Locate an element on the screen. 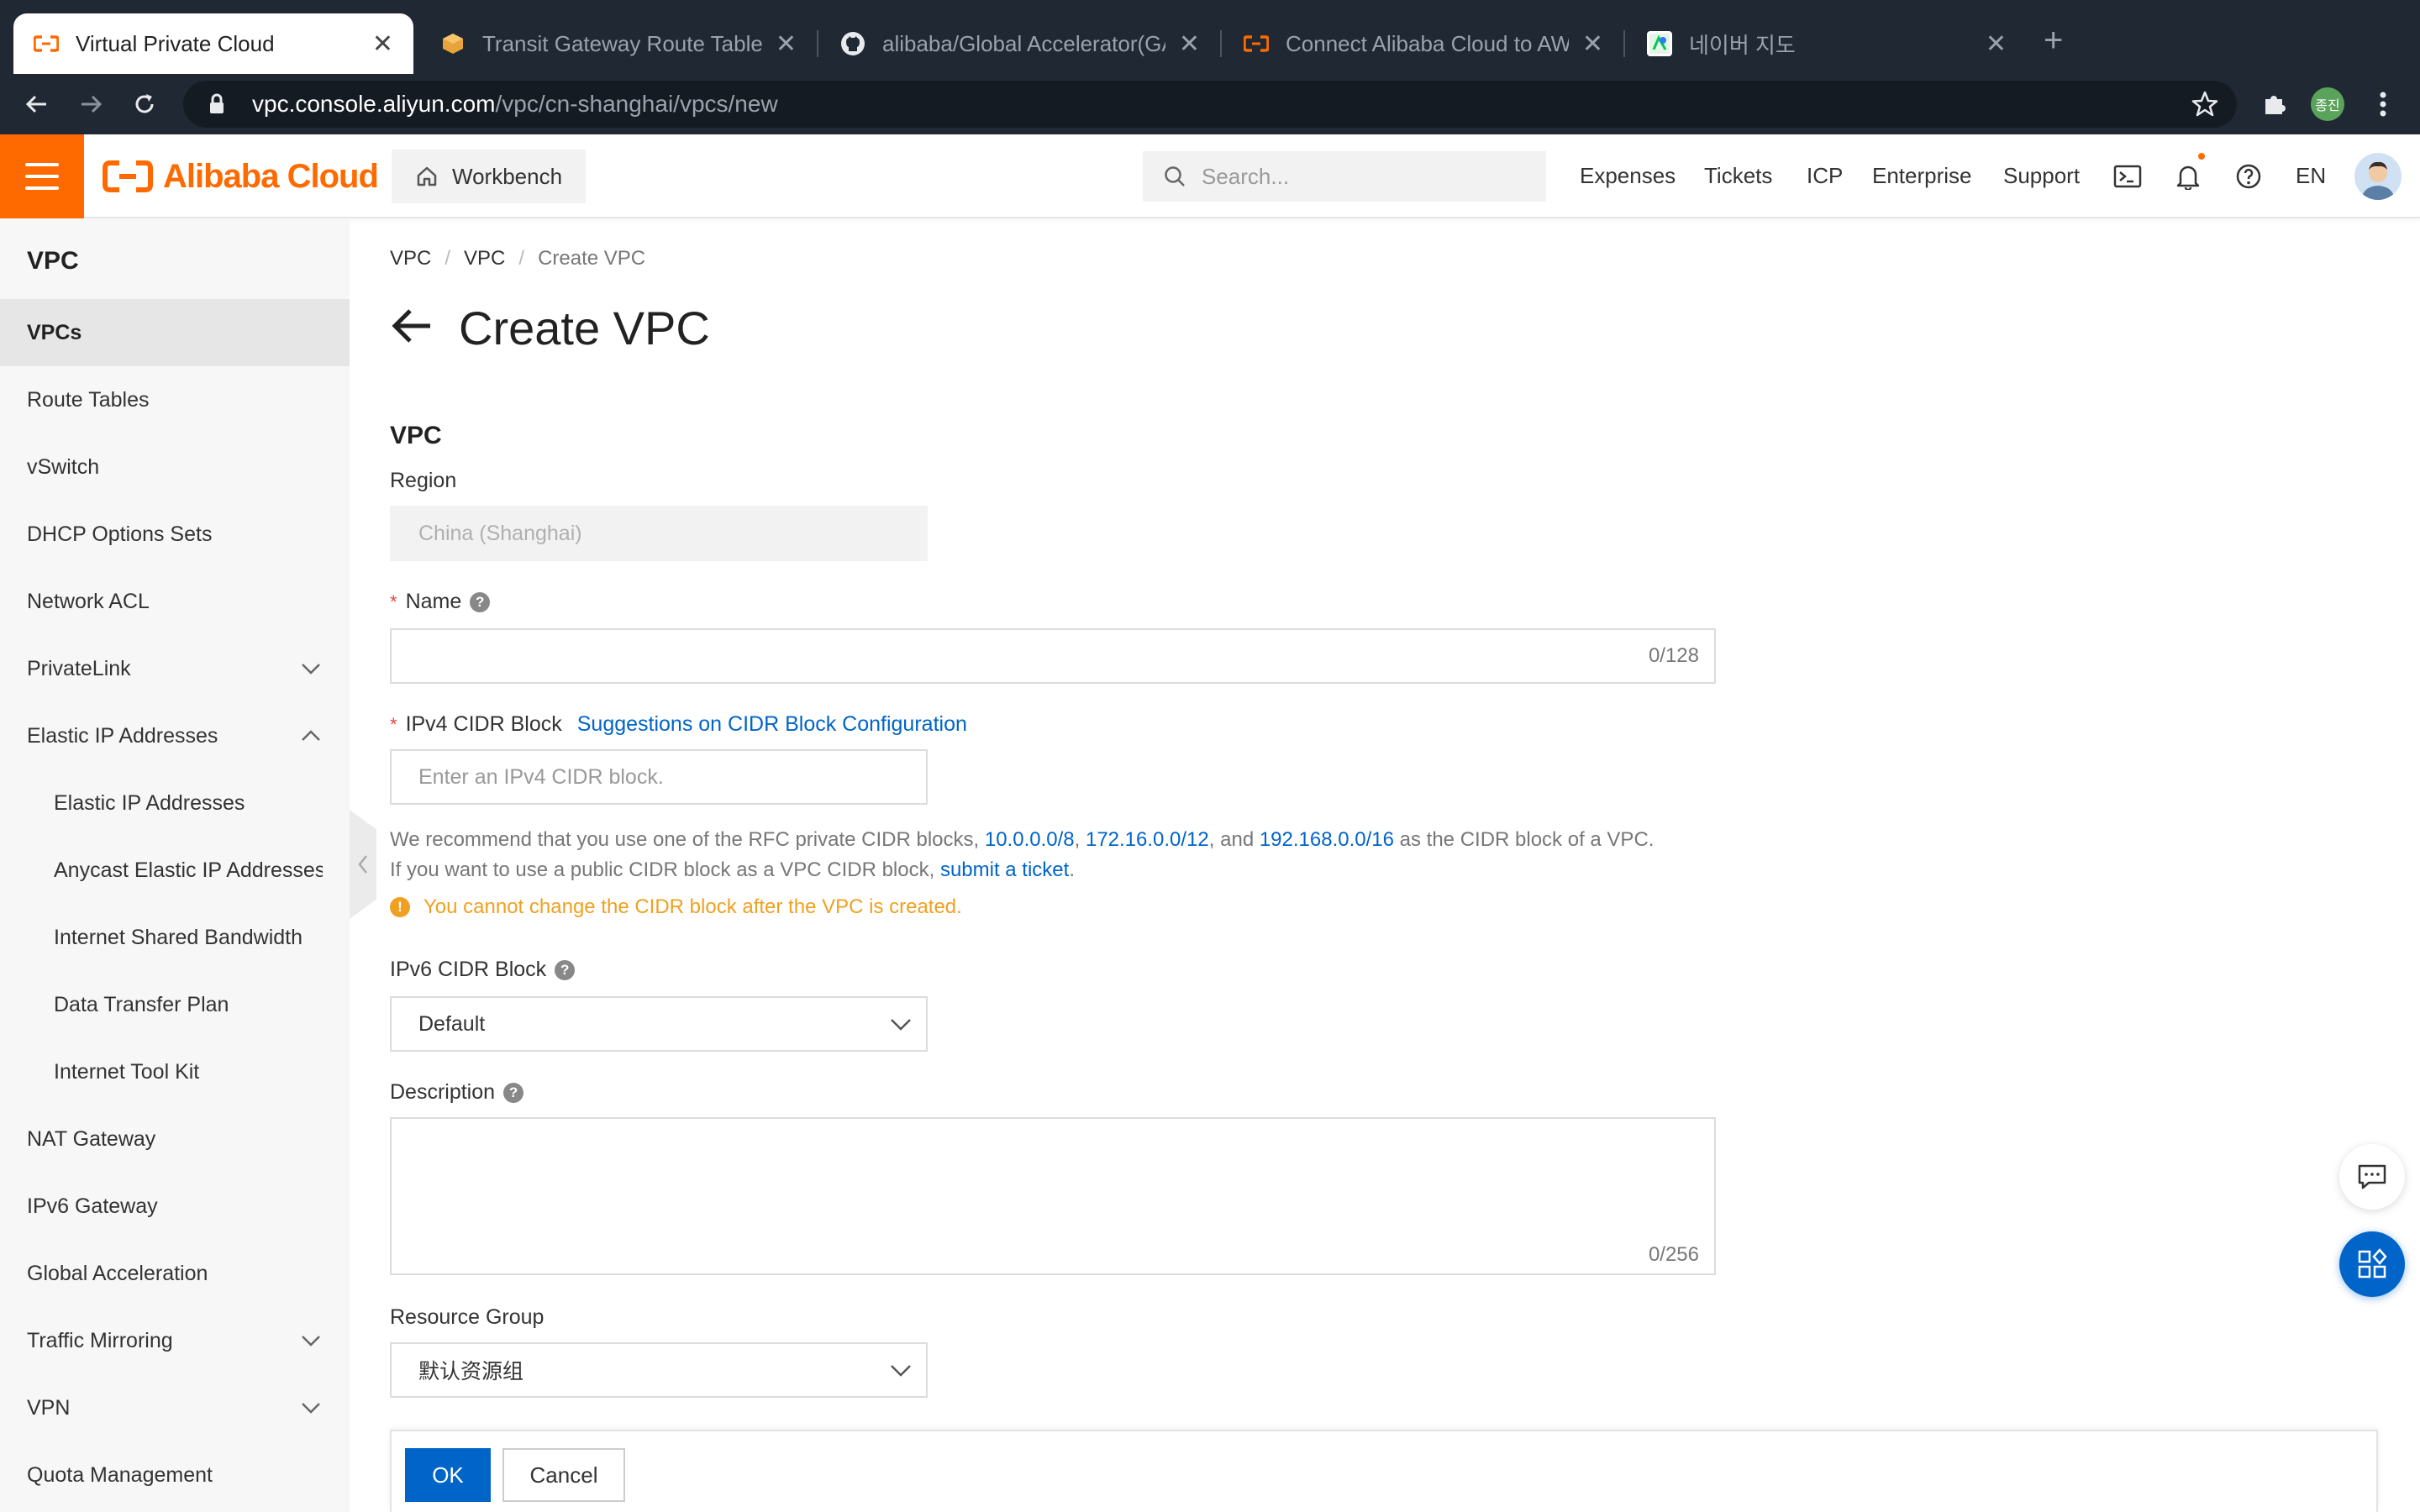 This screenshot has height=1512, width=2420. sidebar-item-elastic-ip-addresses: Elastic IP Addresses is located at coordinates (175, 803).